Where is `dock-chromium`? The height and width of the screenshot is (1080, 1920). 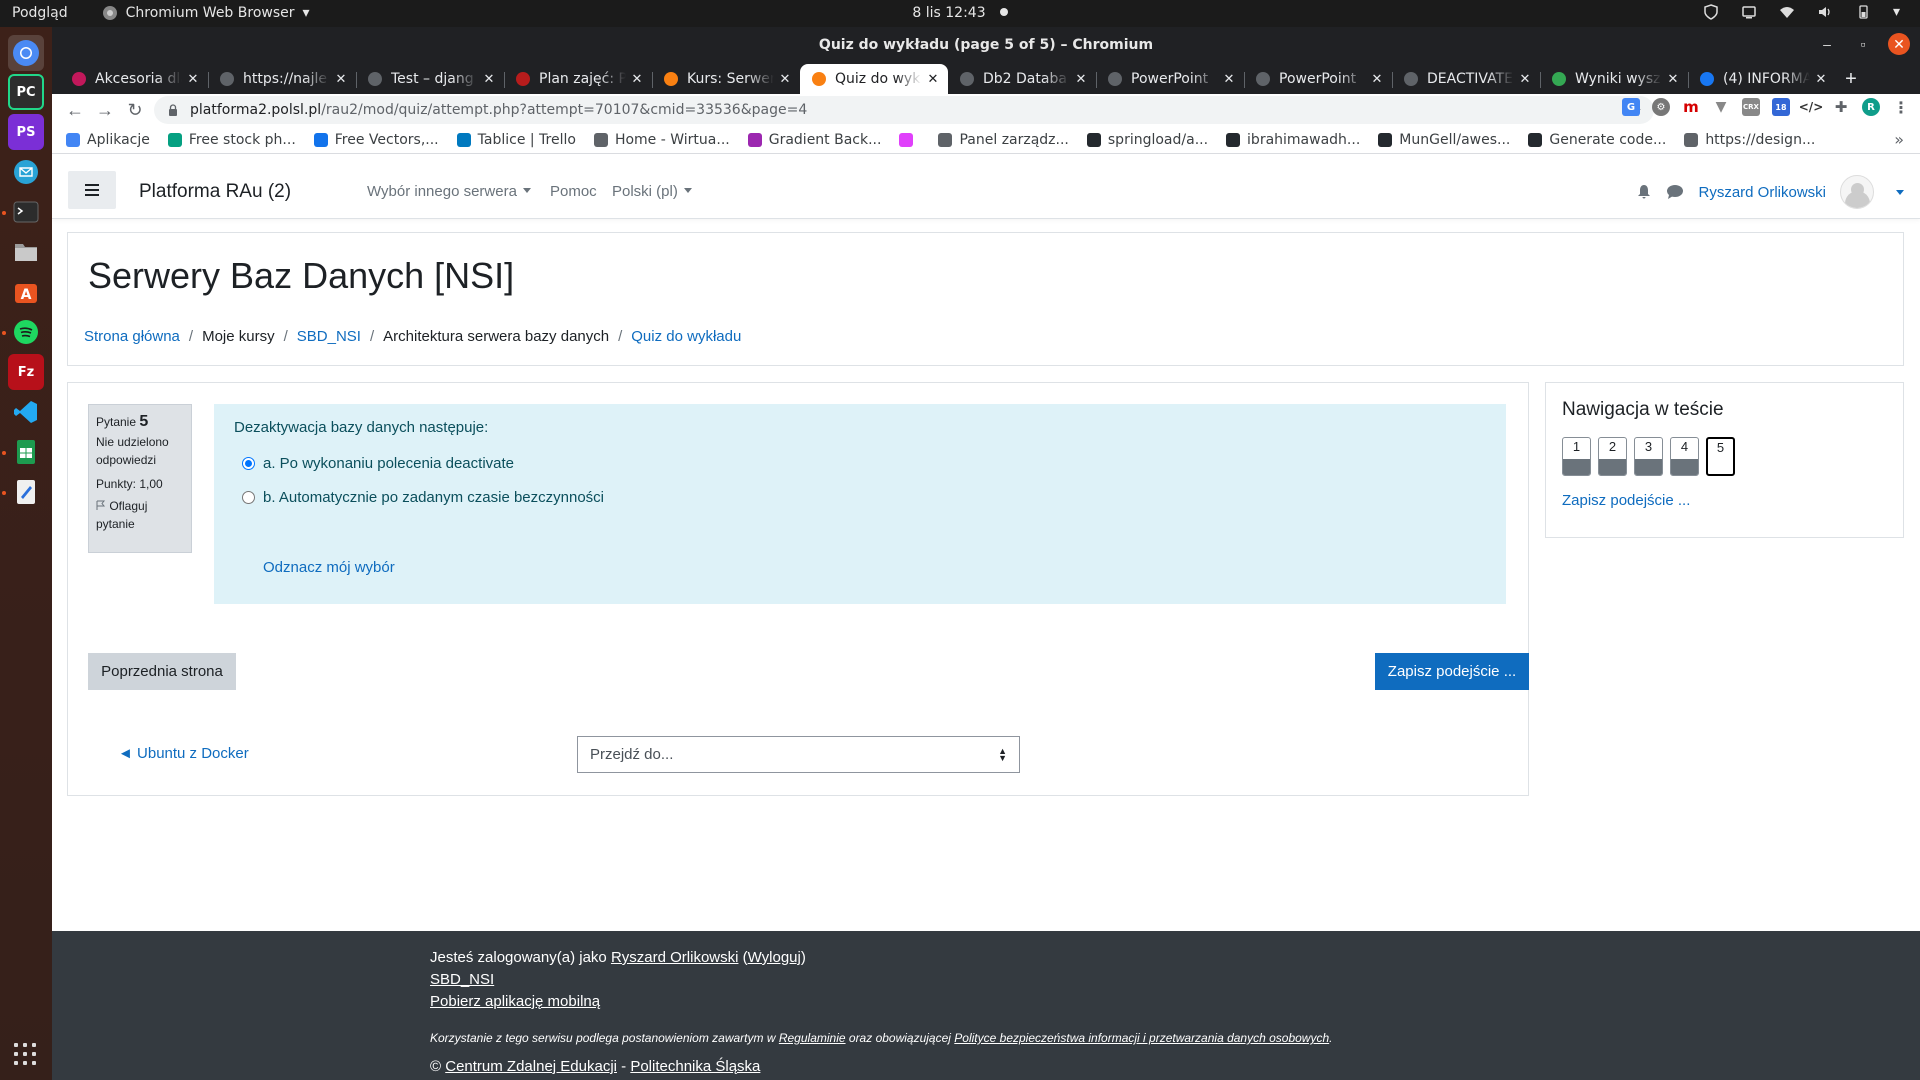
dock-chromium is located at coordinates (26, 53).